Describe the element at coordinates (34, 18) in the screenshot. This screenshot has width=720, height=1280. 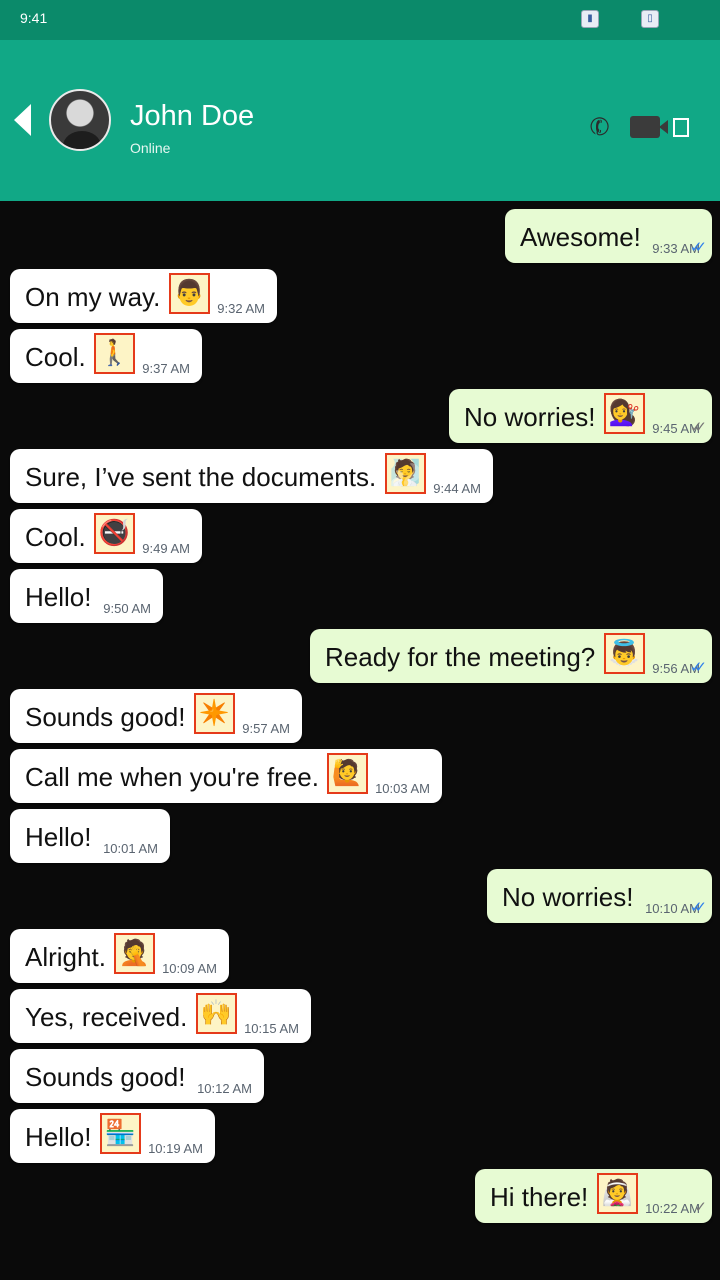
I see `status-time: 9:41` at that location.